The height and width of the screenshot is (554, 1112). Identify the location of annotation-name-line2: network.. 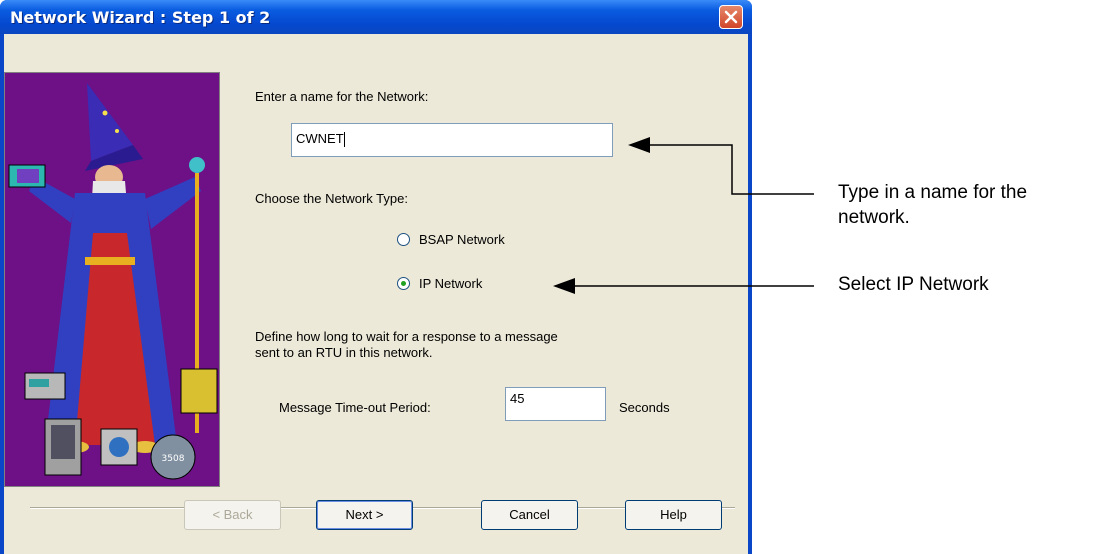
(874, 217).